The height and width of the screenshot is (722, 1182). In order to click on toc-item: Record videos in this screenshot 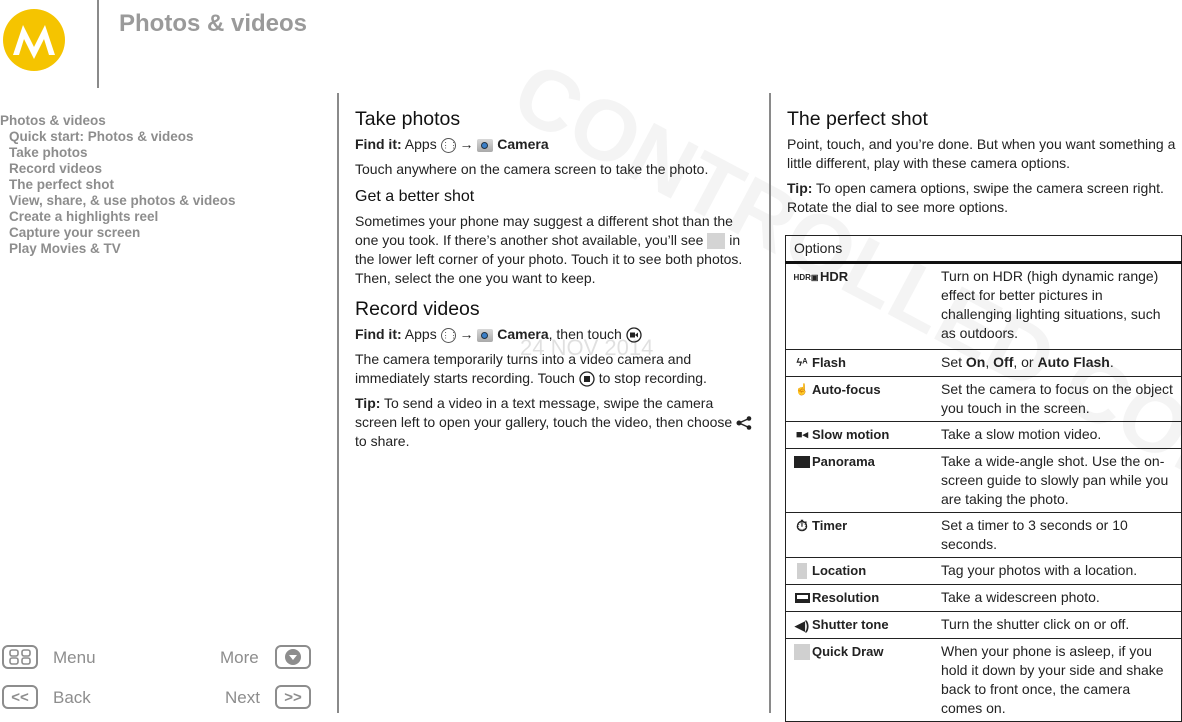, I will do `click(118, 169)`.